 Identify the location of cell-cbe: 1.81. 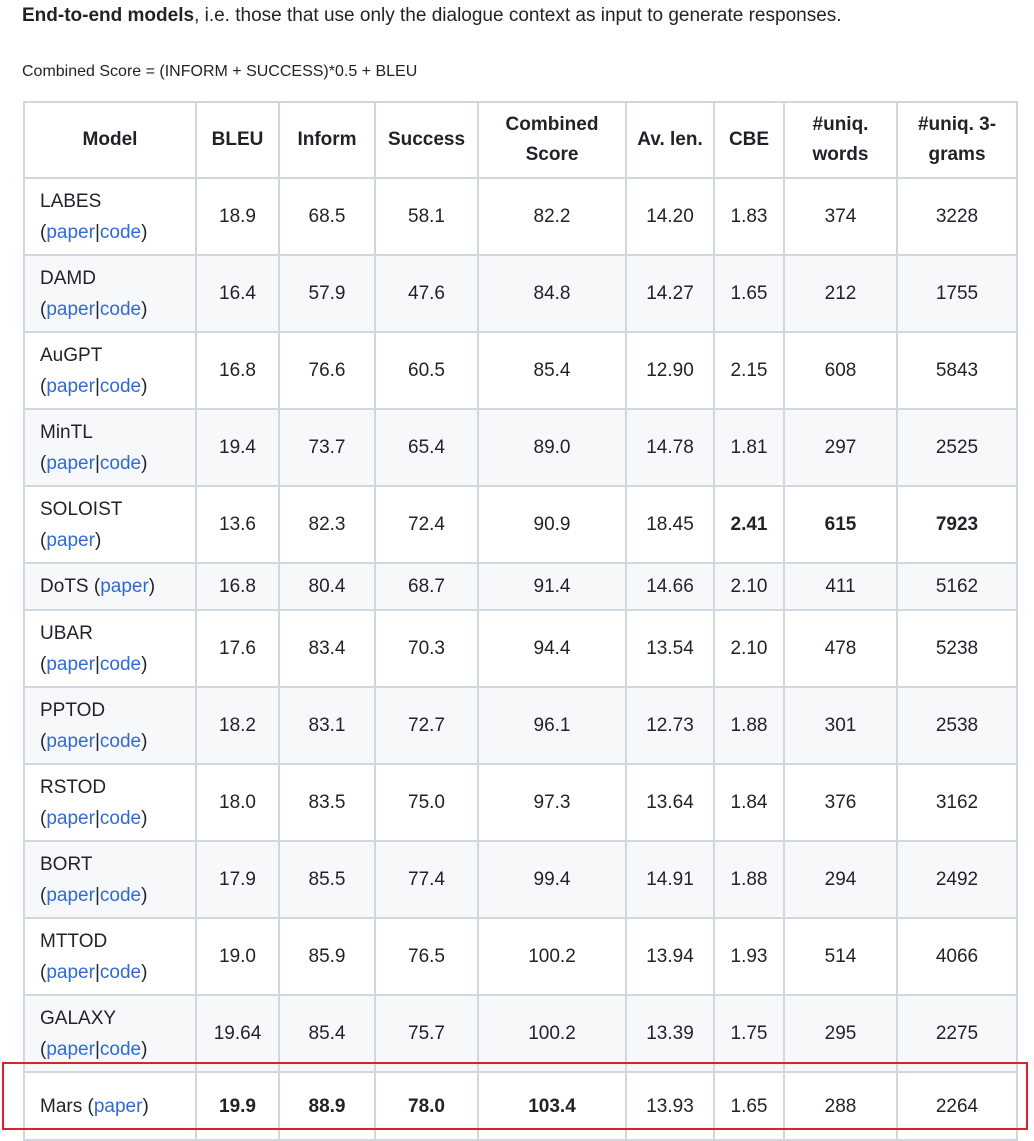
(749, 447).